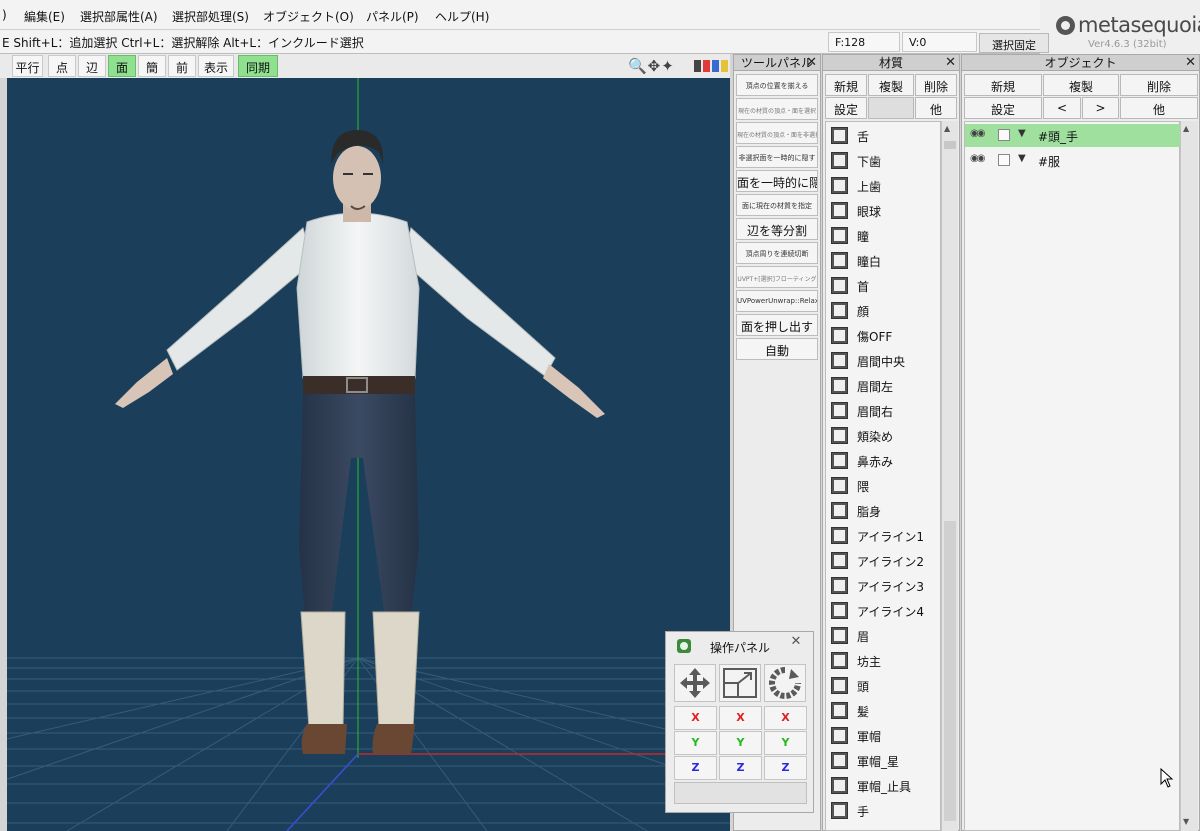 Image resolution: width=1200 pixels, height=831 pixels. I want to click on object-other-button: 他, so click(1159, 108).